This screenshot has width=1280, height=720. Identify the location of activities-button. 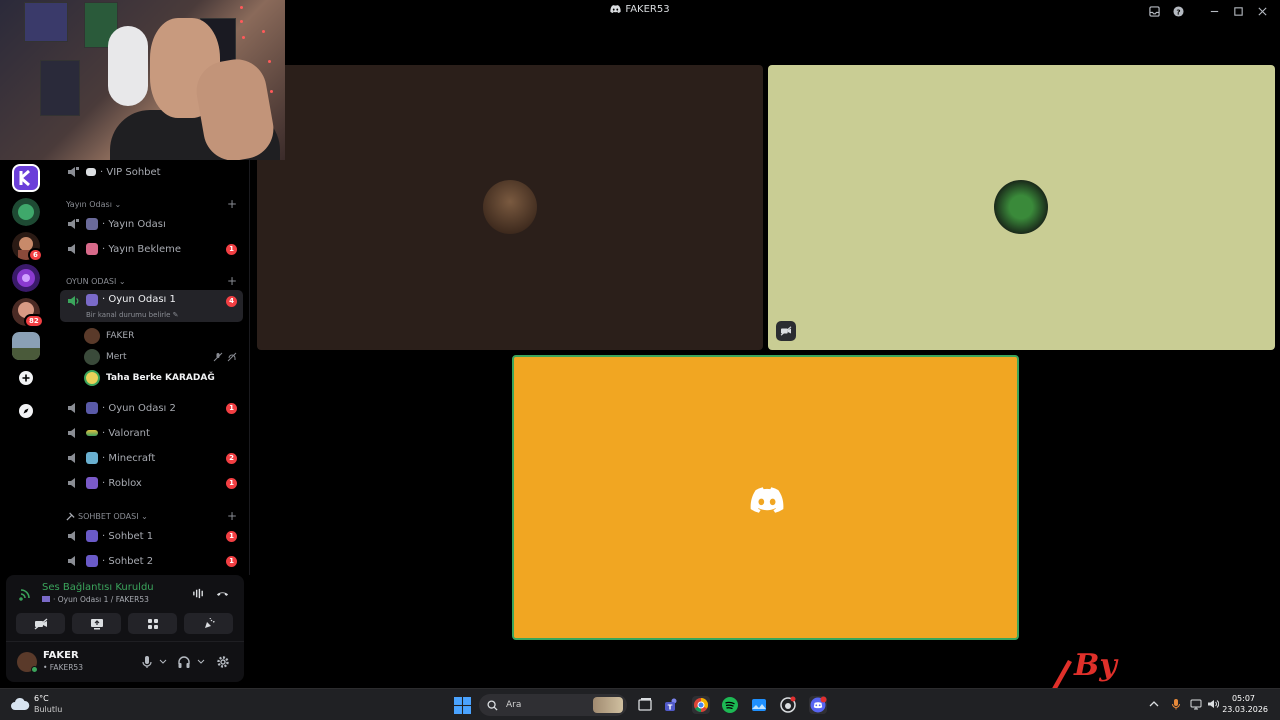
(152, 623).